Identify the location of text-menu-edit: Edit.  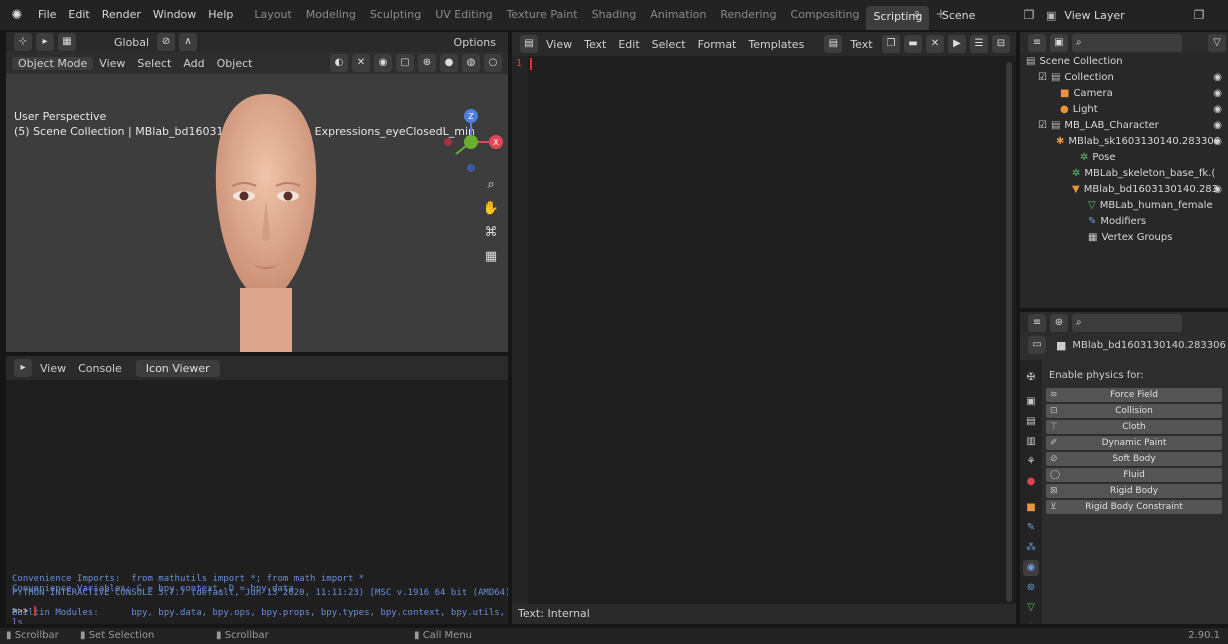
(628, 44).